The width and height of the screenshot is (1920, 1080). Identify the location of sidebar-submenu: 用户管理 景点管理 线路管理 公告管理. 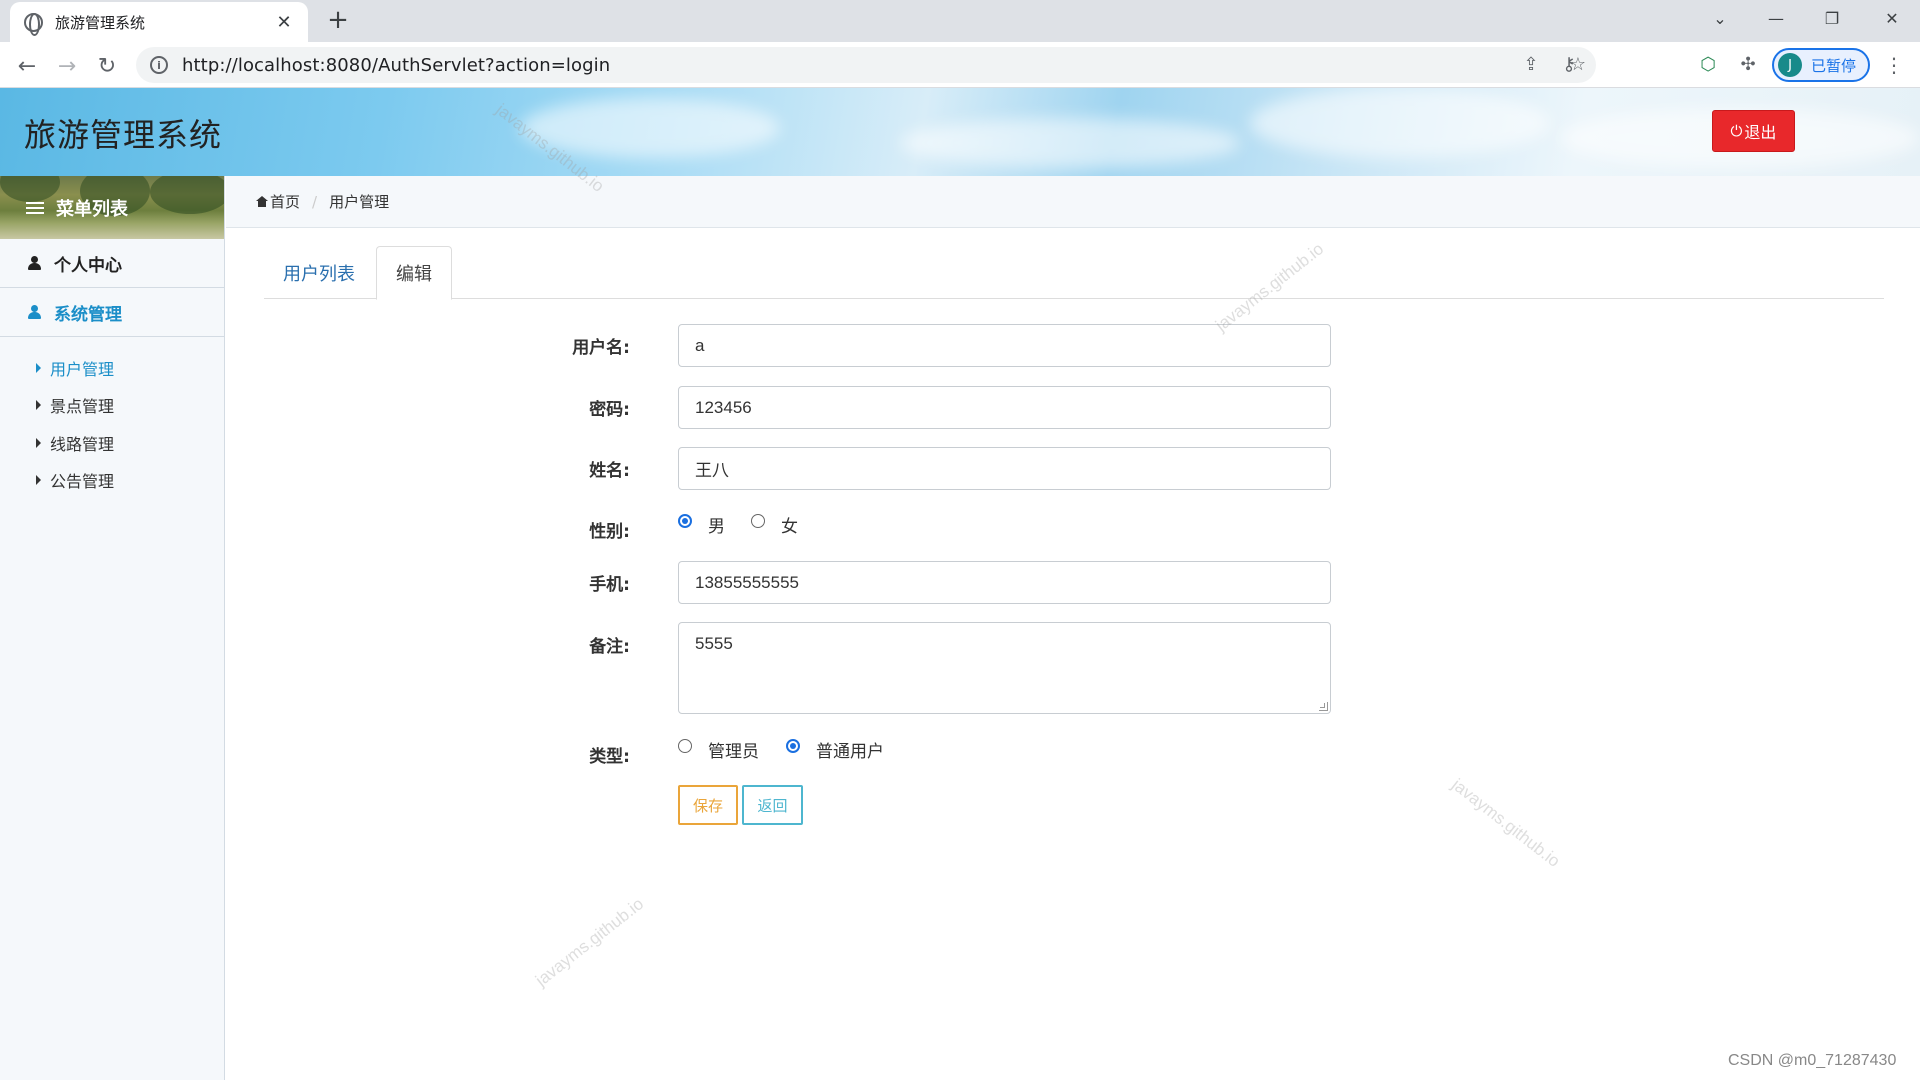
(112, 418).